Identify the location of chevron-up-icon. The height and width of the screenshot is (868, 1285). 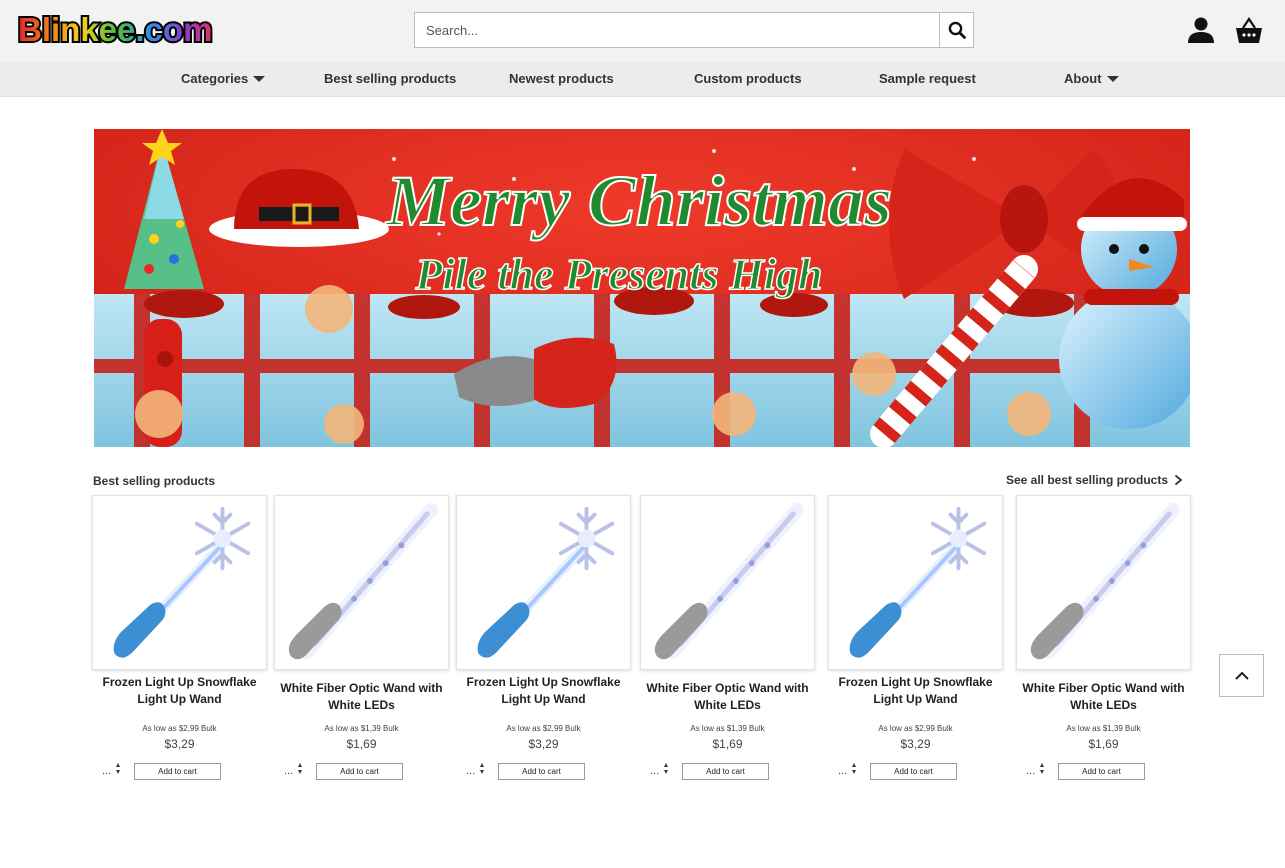
(1241, 675).